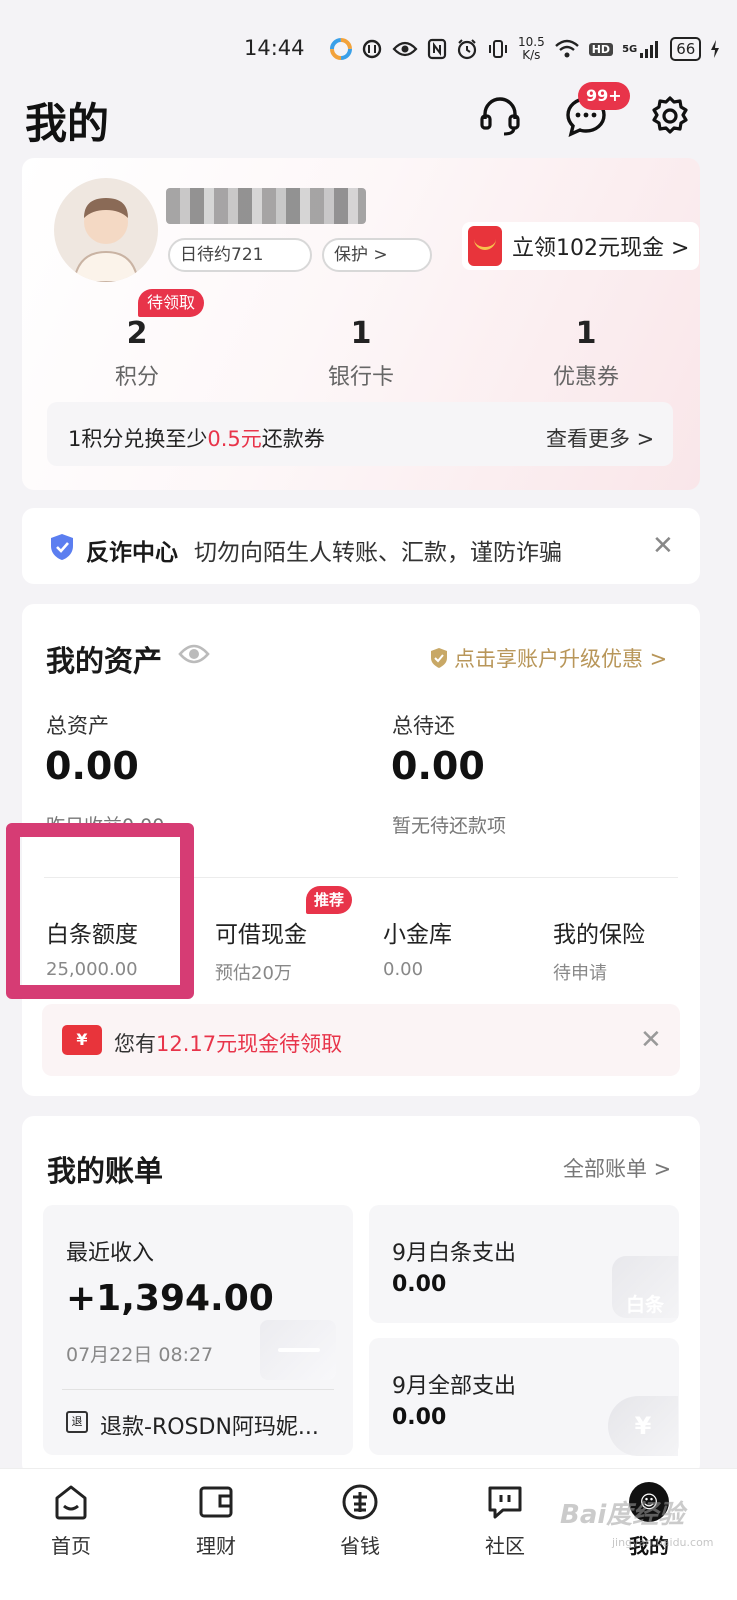 The width and height of the screenshot is (737, 1600). I want to click on status-time: 14:44, so click(274, 48).